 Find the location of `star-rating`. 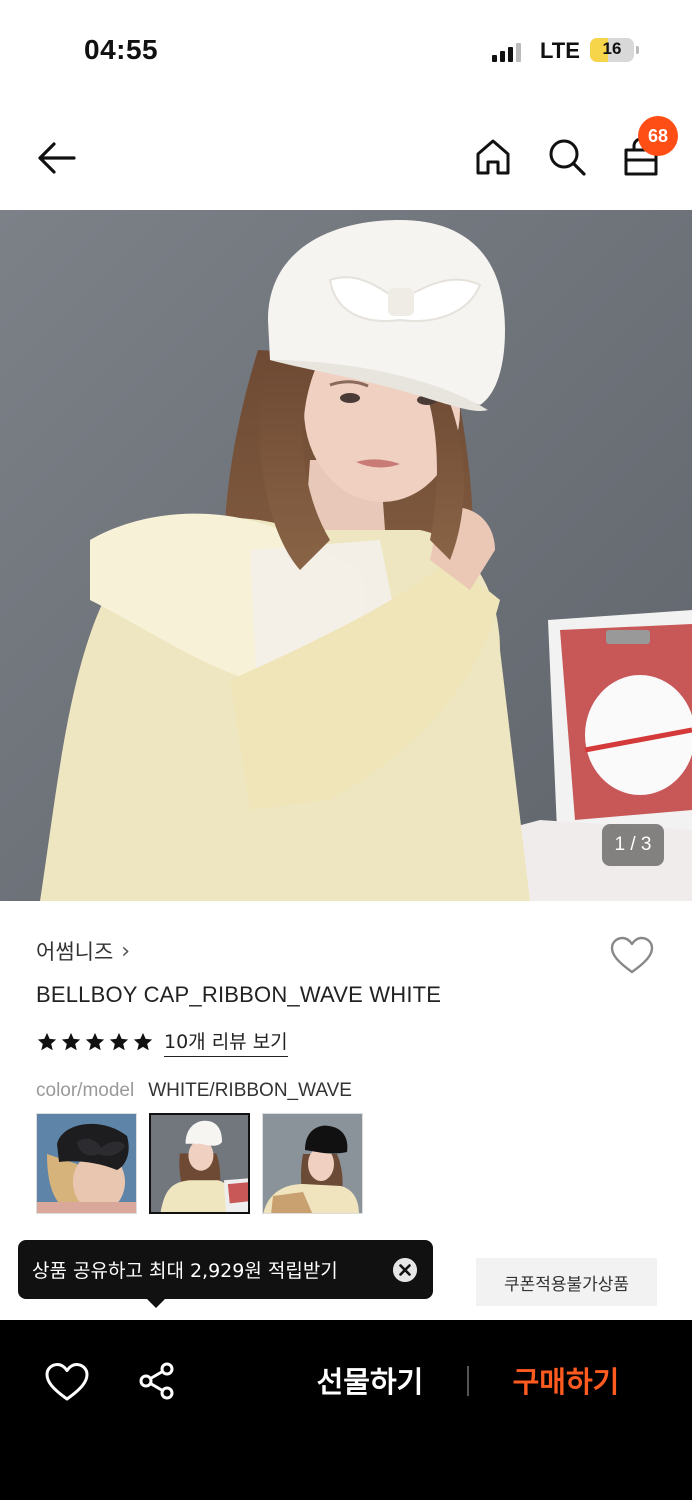

star-rating is located at coordinates (95, 1042).